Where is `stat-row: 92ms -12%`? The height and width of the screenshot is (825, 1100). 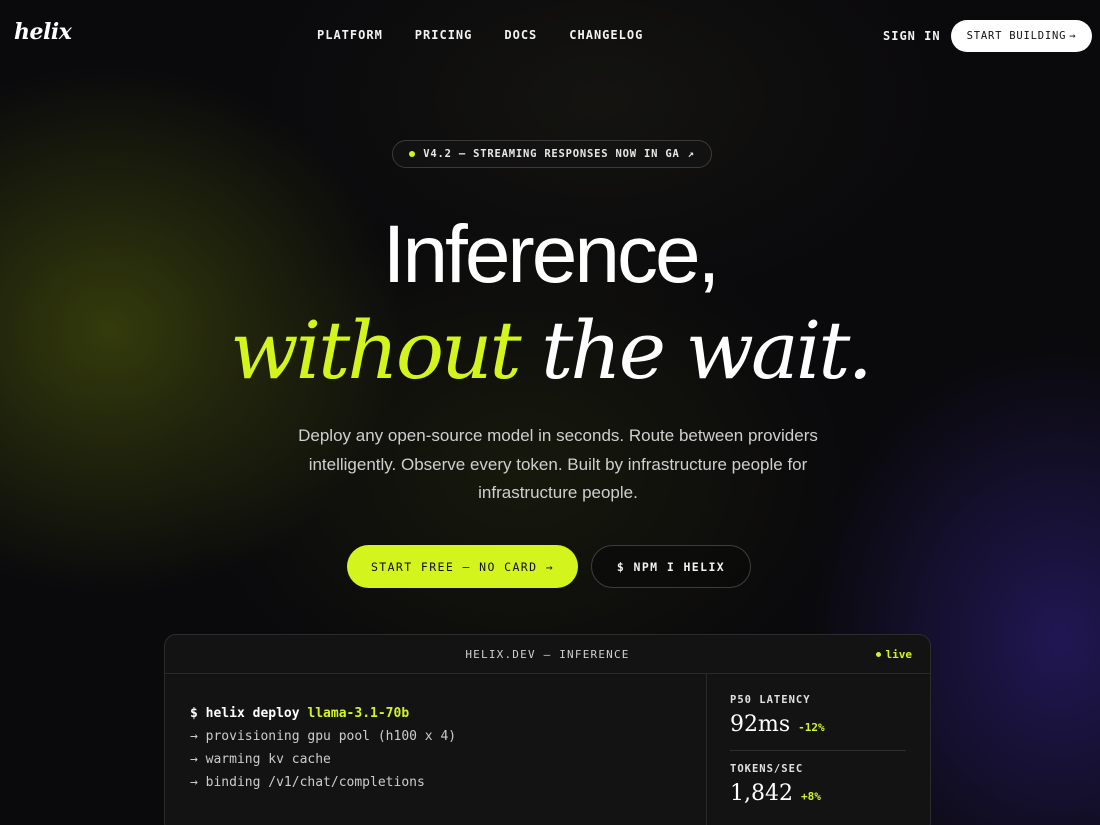 stat-row: 92ms -12% is located at coordinates (777, 724).